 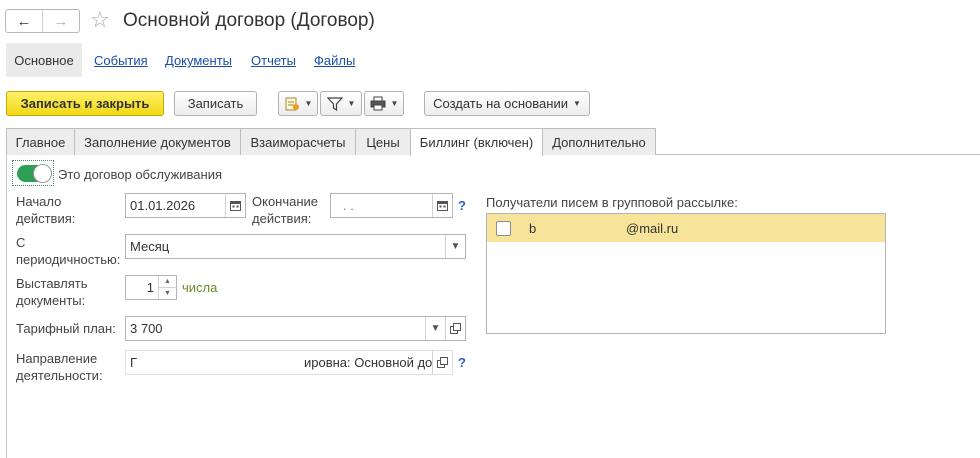 I want to click on filter-menu-button: ▼, so click(x=341, y=103).